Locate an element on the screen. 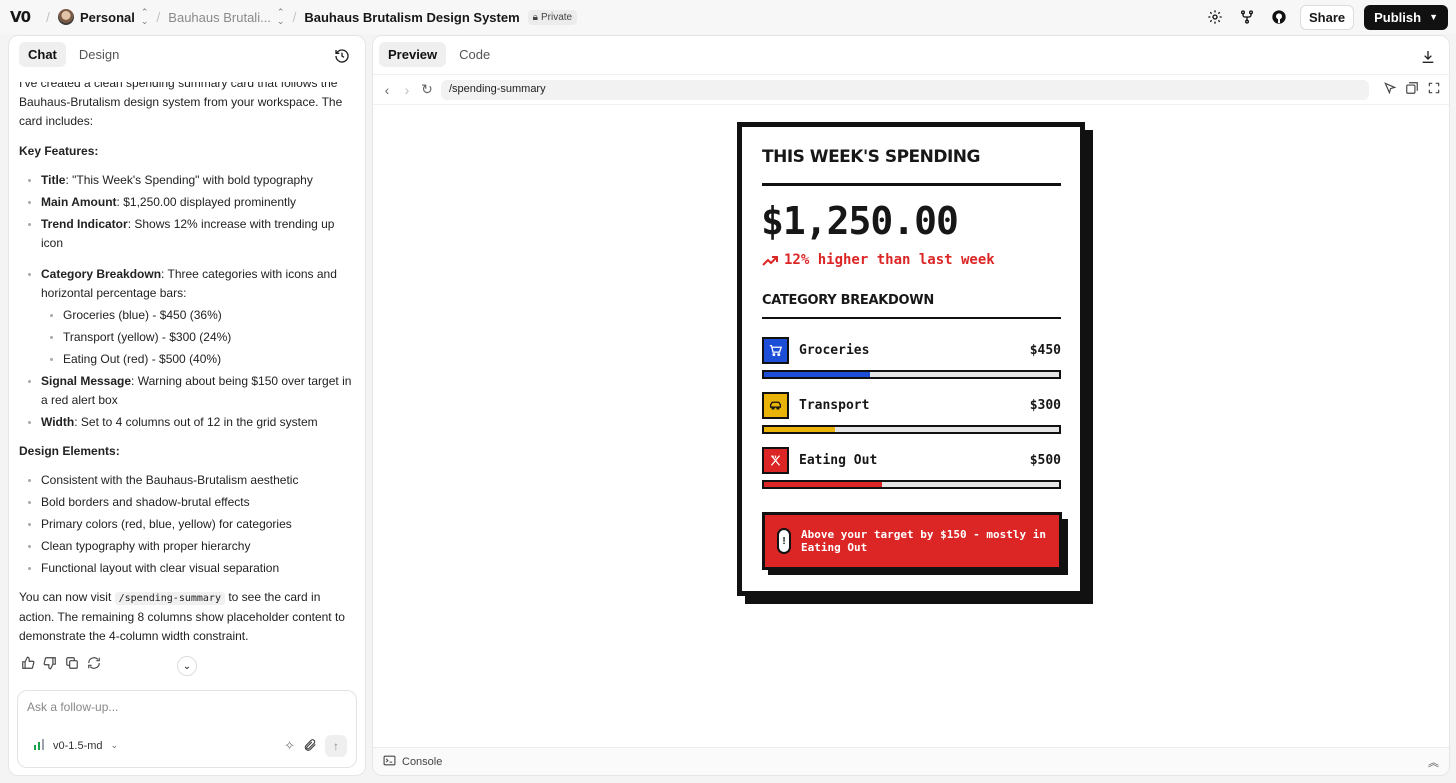 The height and width of the screenshot is (783, 1456). chevron-down-icon: ⌄ is located at coordinates (114, 745).